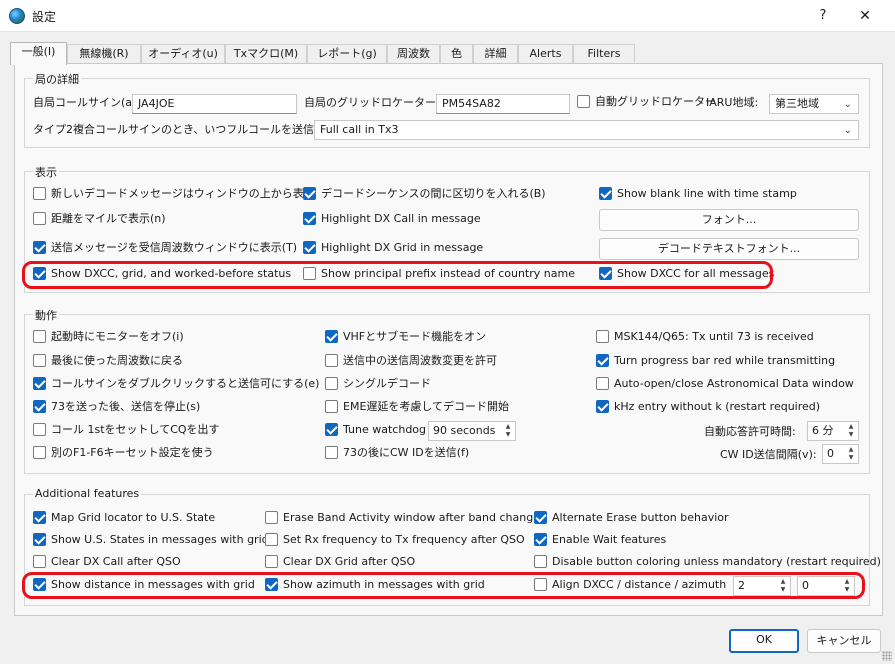 This screenshot has width=895, height=664. I want to click on behavior-checkbox-2: MSK144/Q65: Tx until 73 is received, so click(705, 337).